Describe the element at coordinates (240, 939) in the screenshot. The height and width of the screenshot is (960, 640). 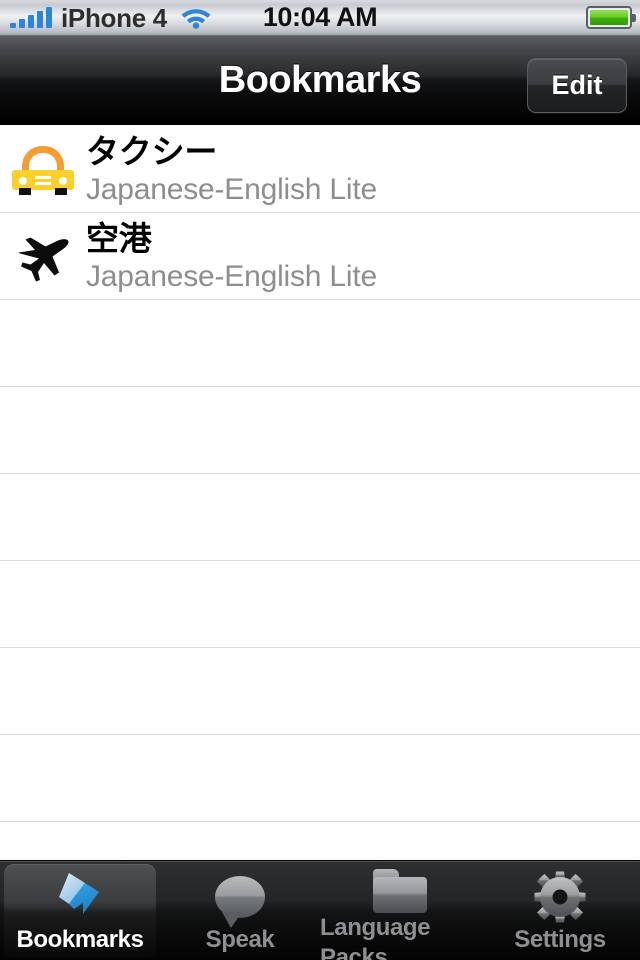
I see `tab-label: Speak` at that location.